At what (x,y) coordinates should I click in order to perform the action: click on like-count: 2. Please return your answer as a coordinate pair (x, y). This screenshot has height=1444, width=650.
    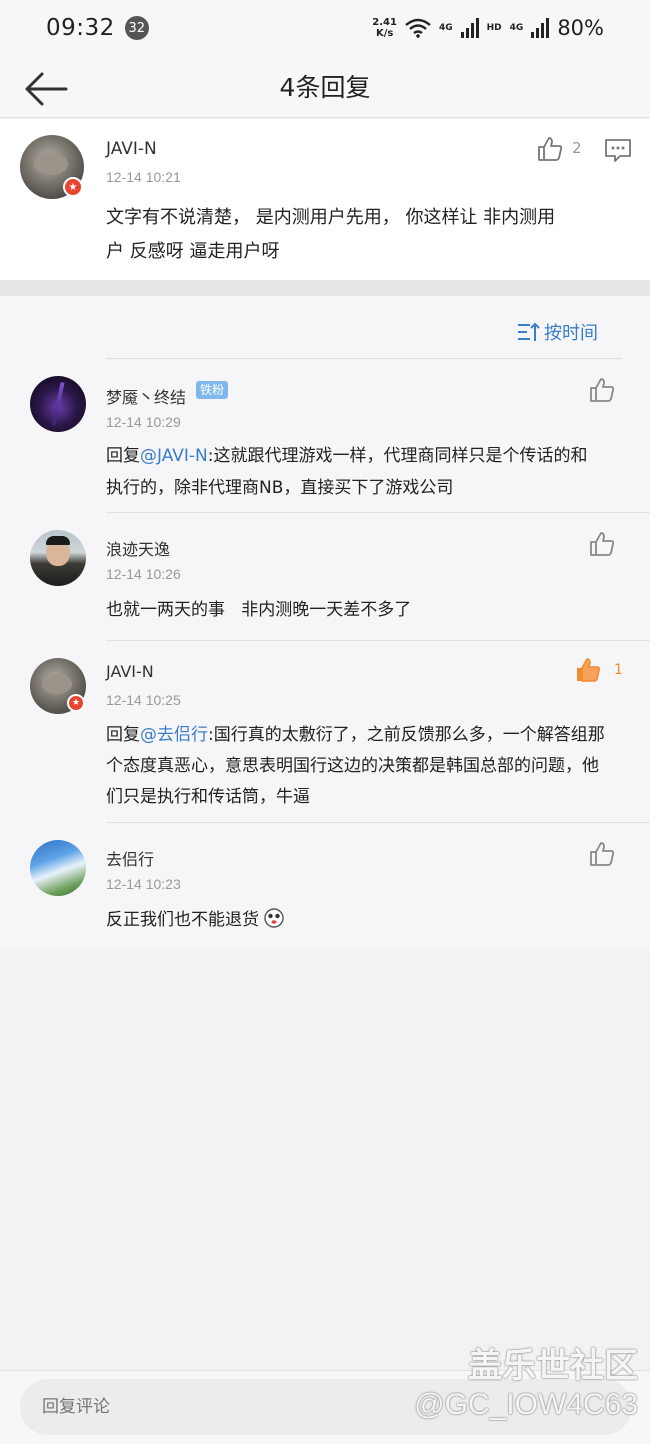
    Looking at the image, I should click on (577, 148).